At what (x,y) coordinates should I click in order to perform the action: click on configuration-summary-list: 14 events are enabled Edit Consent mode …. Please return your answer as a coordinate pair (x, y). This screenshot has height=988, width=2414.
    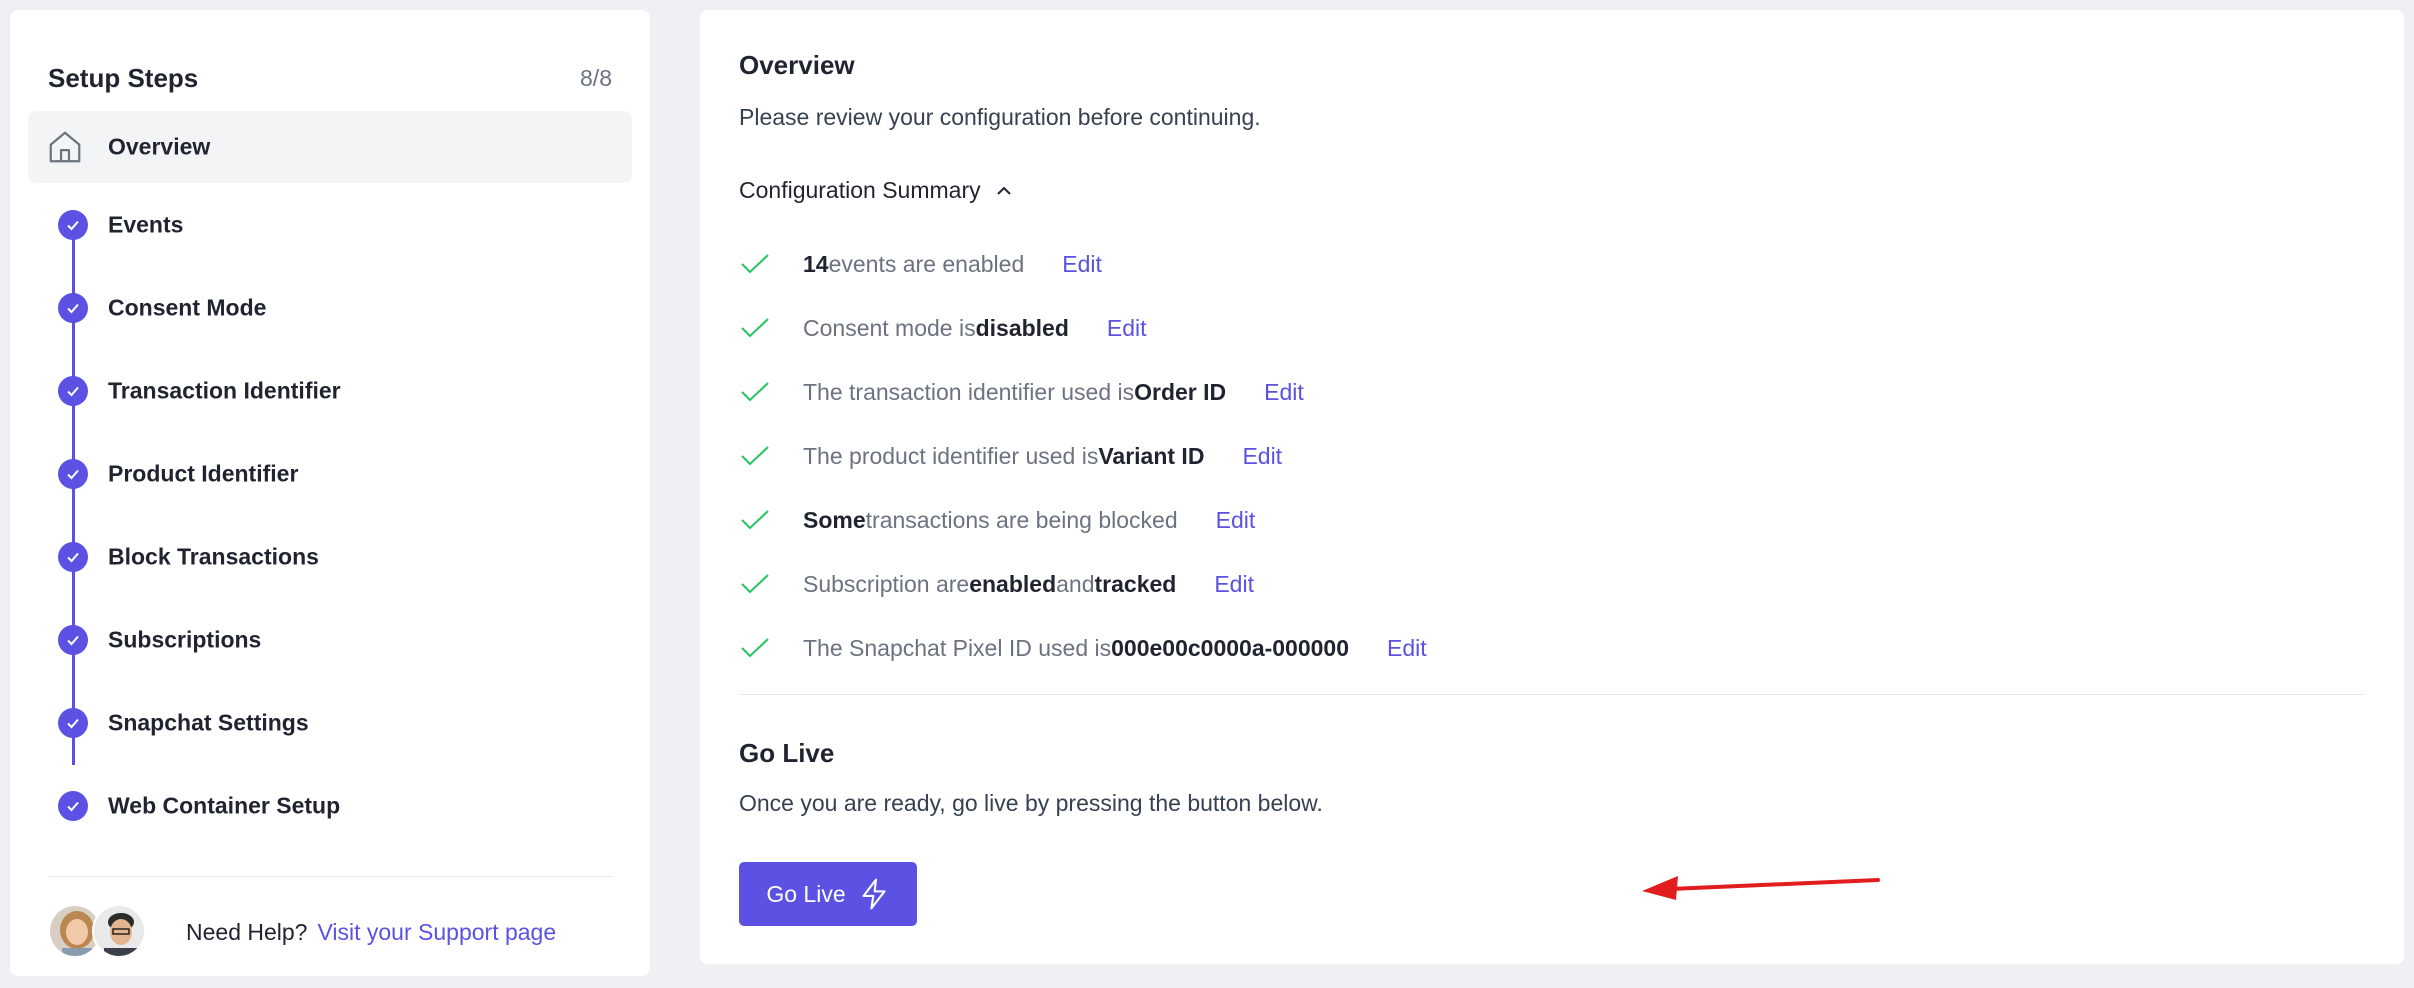
    Looking at the image, I should click on (1083, 456).